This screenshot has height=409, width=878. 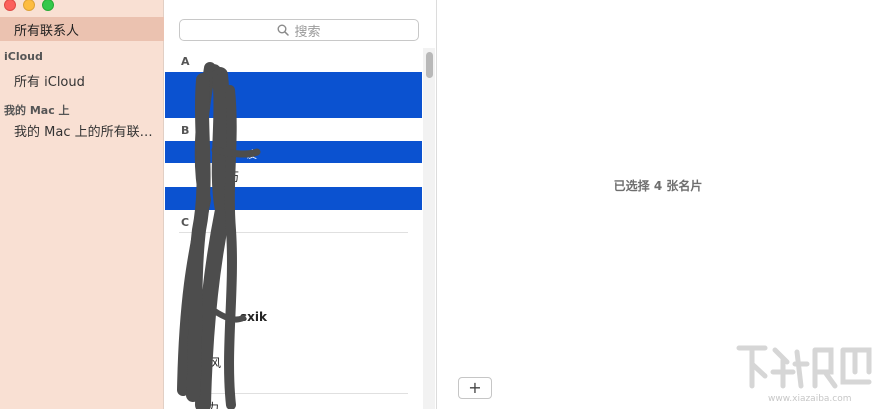 What do you see at coordinates (429, 228) in the screenshot?
I see `scrollbar-track` at bounding box center [429, 228].